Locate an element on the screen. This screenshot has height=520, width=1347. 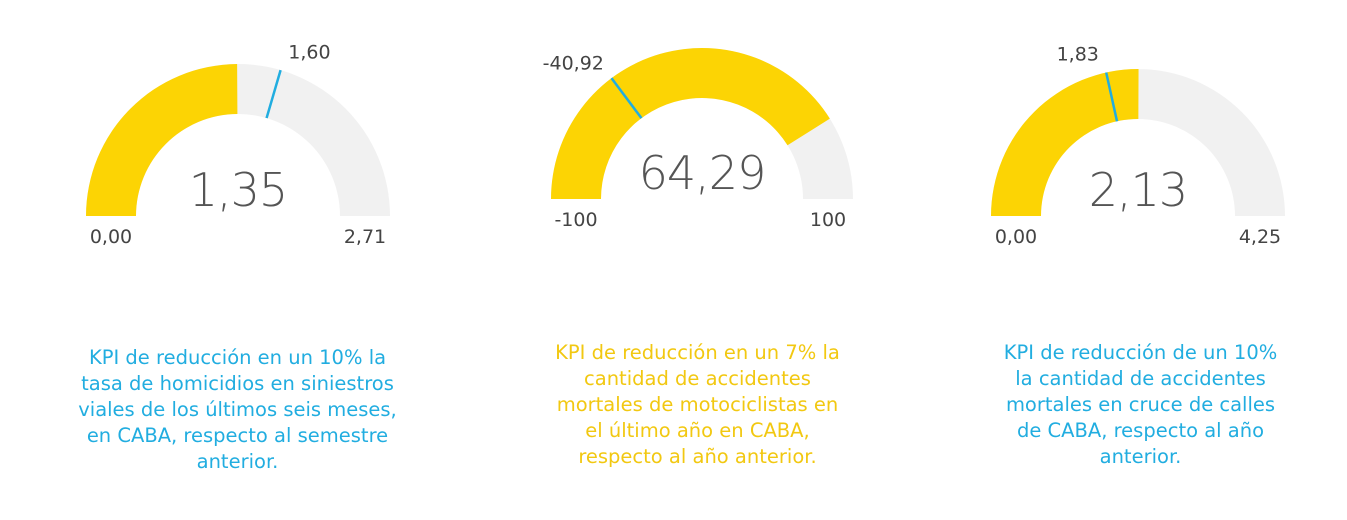
gauge-max-label: 4,25 is located at coordinates (1260, 237).